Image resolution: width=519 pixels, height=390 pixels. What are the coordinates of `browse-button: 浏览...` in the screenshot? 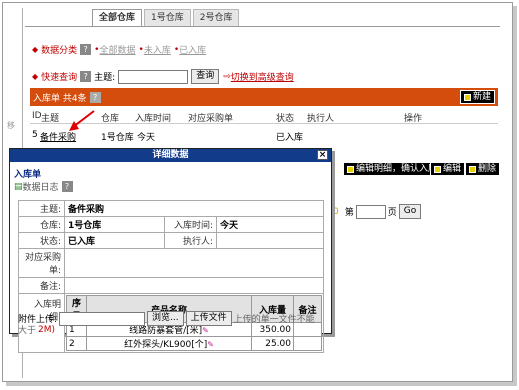 It's located at (165, 318).